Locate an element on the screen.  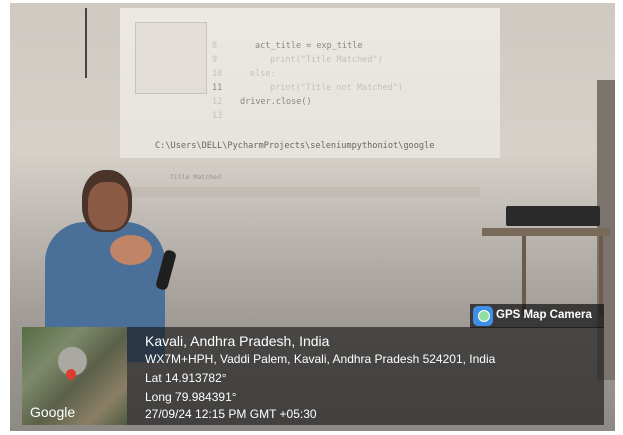
code-line: print("Title not Matched") is located at coordinates (337, 88).